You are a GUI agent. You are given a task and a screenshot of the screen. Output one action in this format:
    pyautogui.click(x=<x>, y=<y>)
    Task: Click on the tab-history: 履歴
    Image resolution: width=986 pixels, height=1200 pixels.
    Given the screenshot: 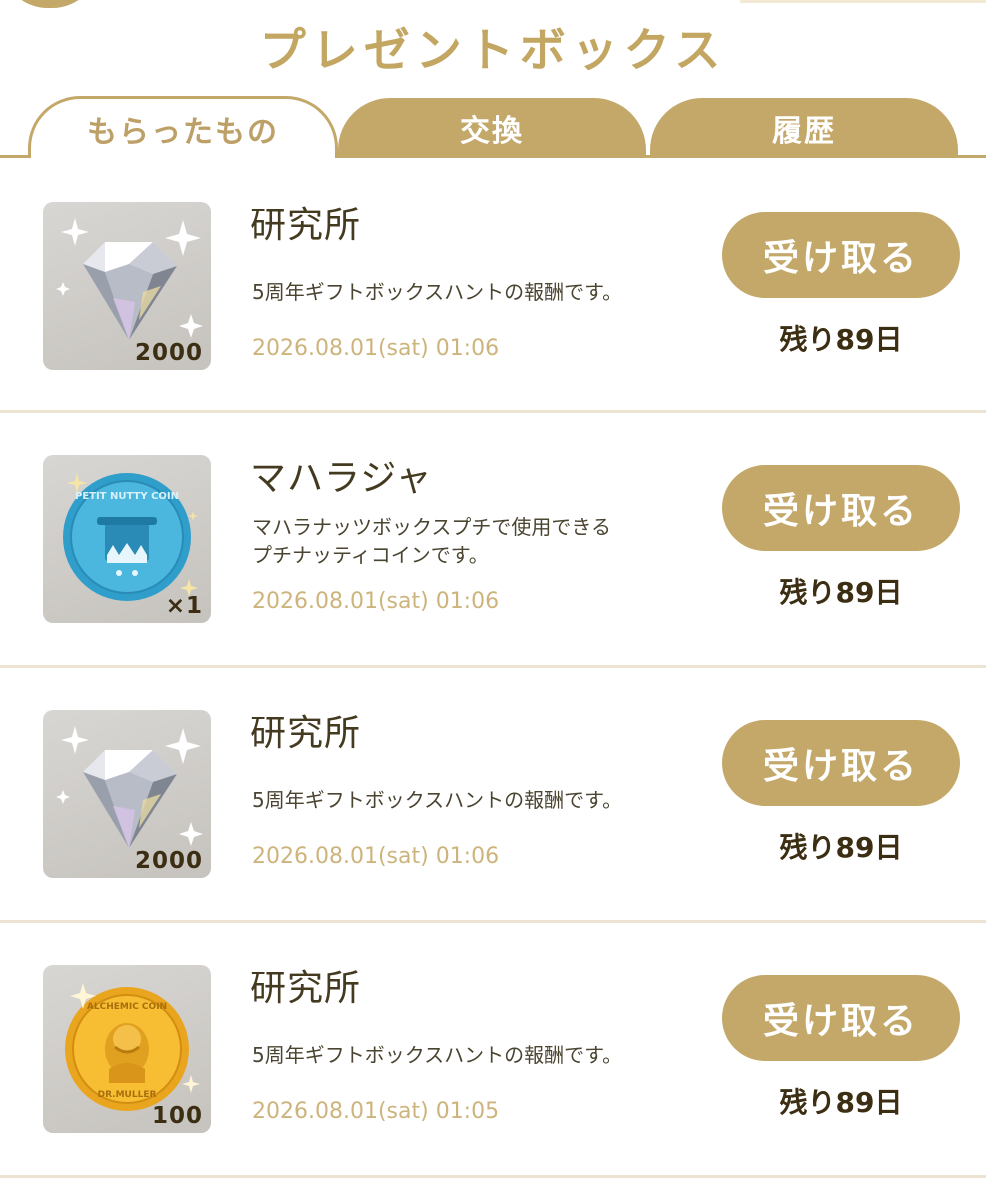 What is the action you would take?
    pyautogui.click(x=804, y=128)
    